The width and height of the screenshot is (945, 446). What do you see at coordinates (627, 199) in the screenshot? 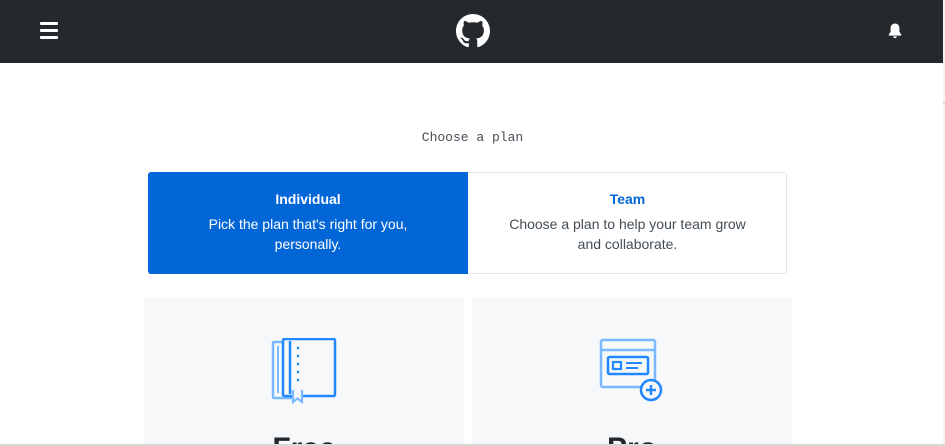
I see `tab-team-title: Team` at bounding box center [627, 199].